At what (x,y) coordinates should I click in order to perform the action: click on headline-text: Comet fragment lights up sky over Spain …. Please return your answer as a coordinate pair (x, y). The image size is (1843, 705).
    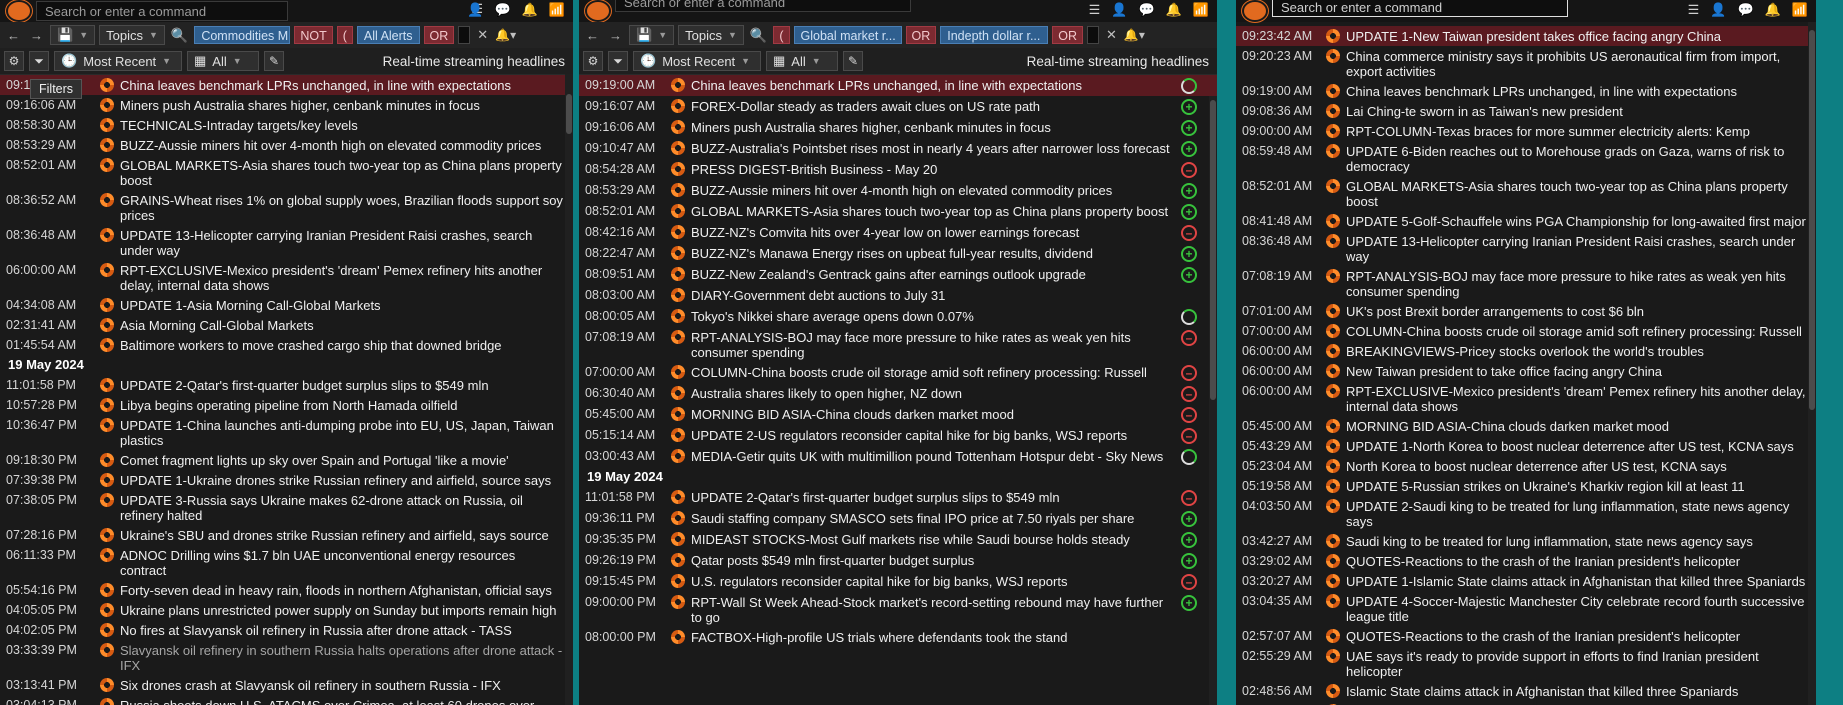
    Looking at the image, I should click on (346, 460).